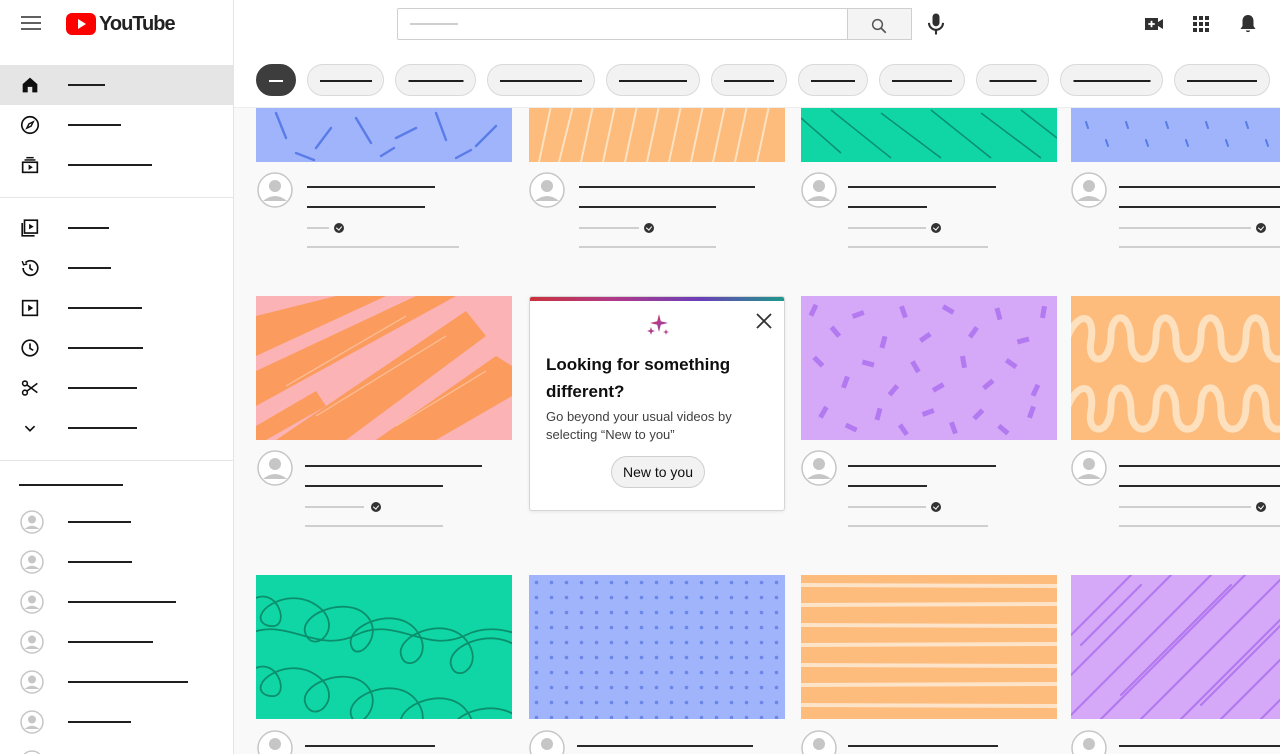 Image resolution: width=1280 pixels, height=754 pixels. What do you see at coordinates (1201, 24) in the screenshot?
I see `apps-icon` at bounding box center [1201, 24].